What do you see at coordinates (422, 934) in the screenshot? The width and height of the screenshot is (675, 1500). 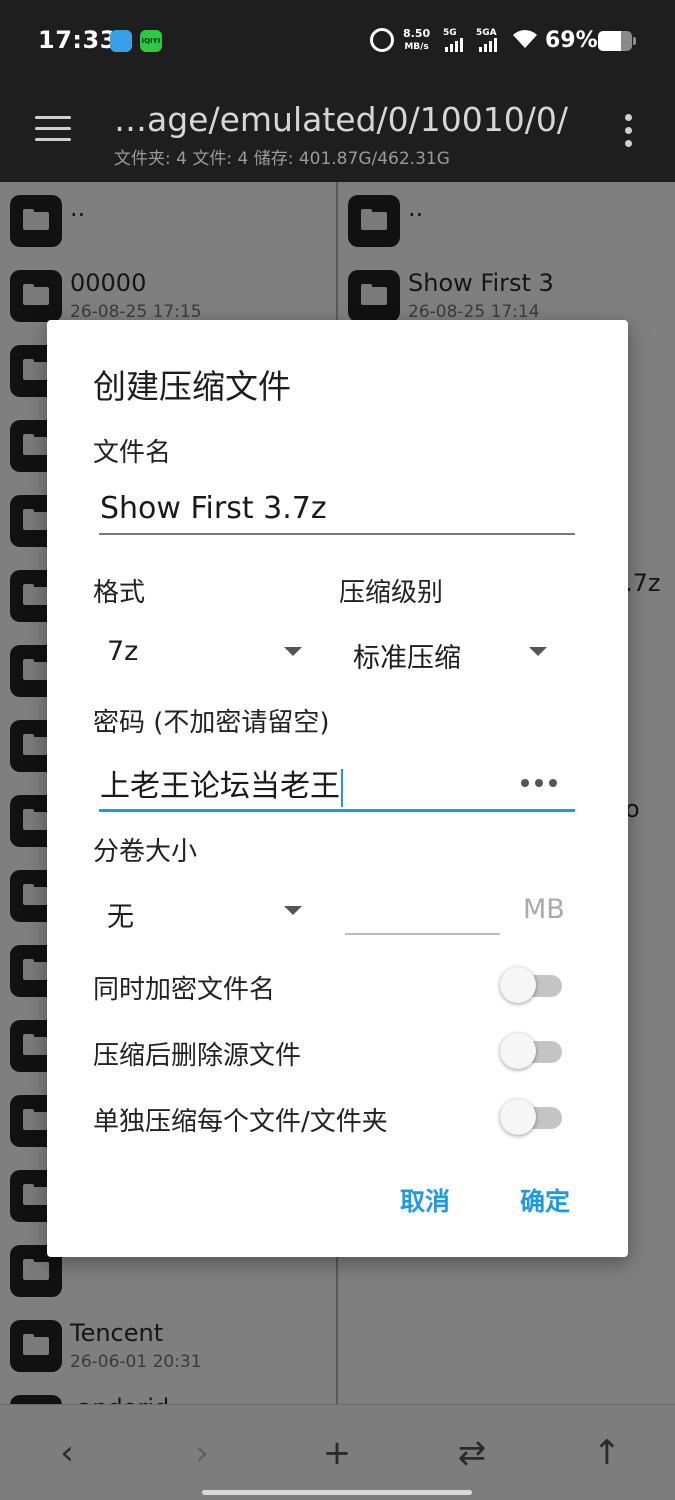 I see `split-size-underline` at bounding box center [422, 934].